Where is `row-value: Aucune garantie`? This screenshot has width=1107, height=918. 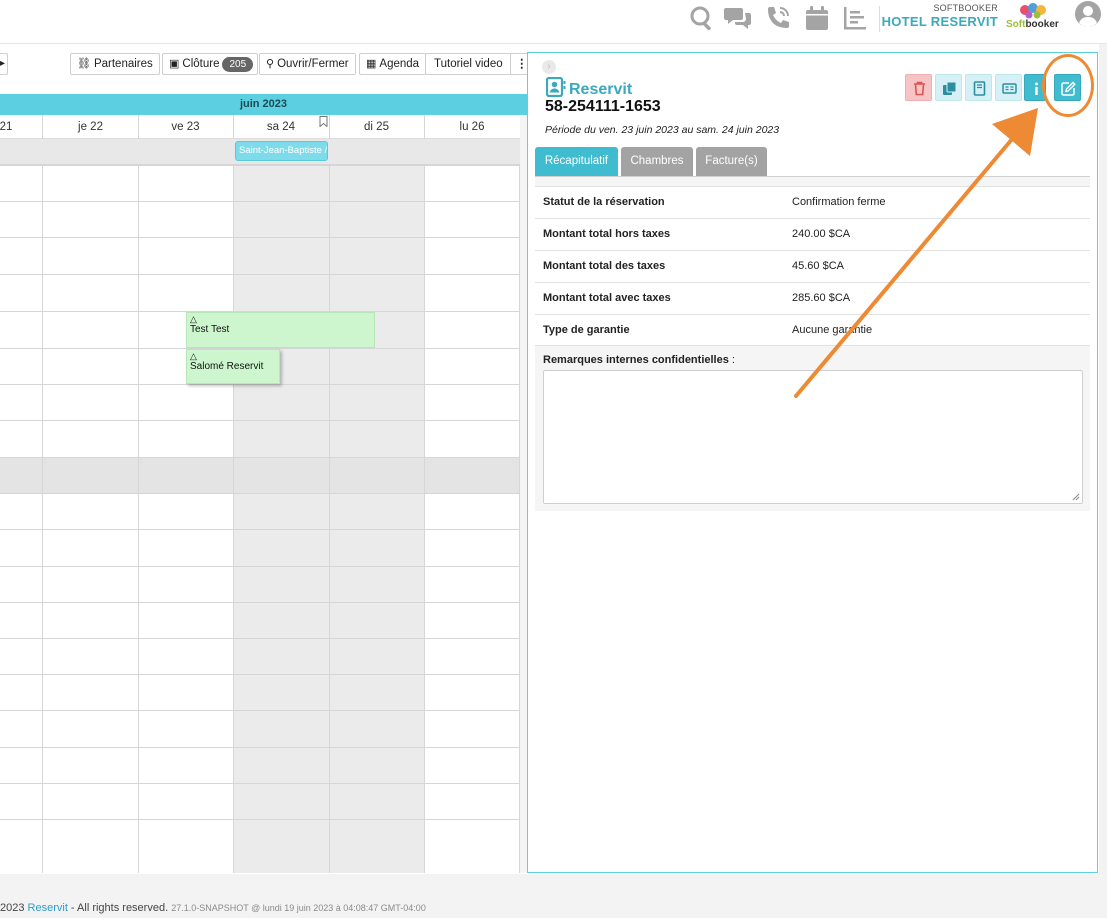
row-value: Aucune garantie is located at coordinates (832, 330).